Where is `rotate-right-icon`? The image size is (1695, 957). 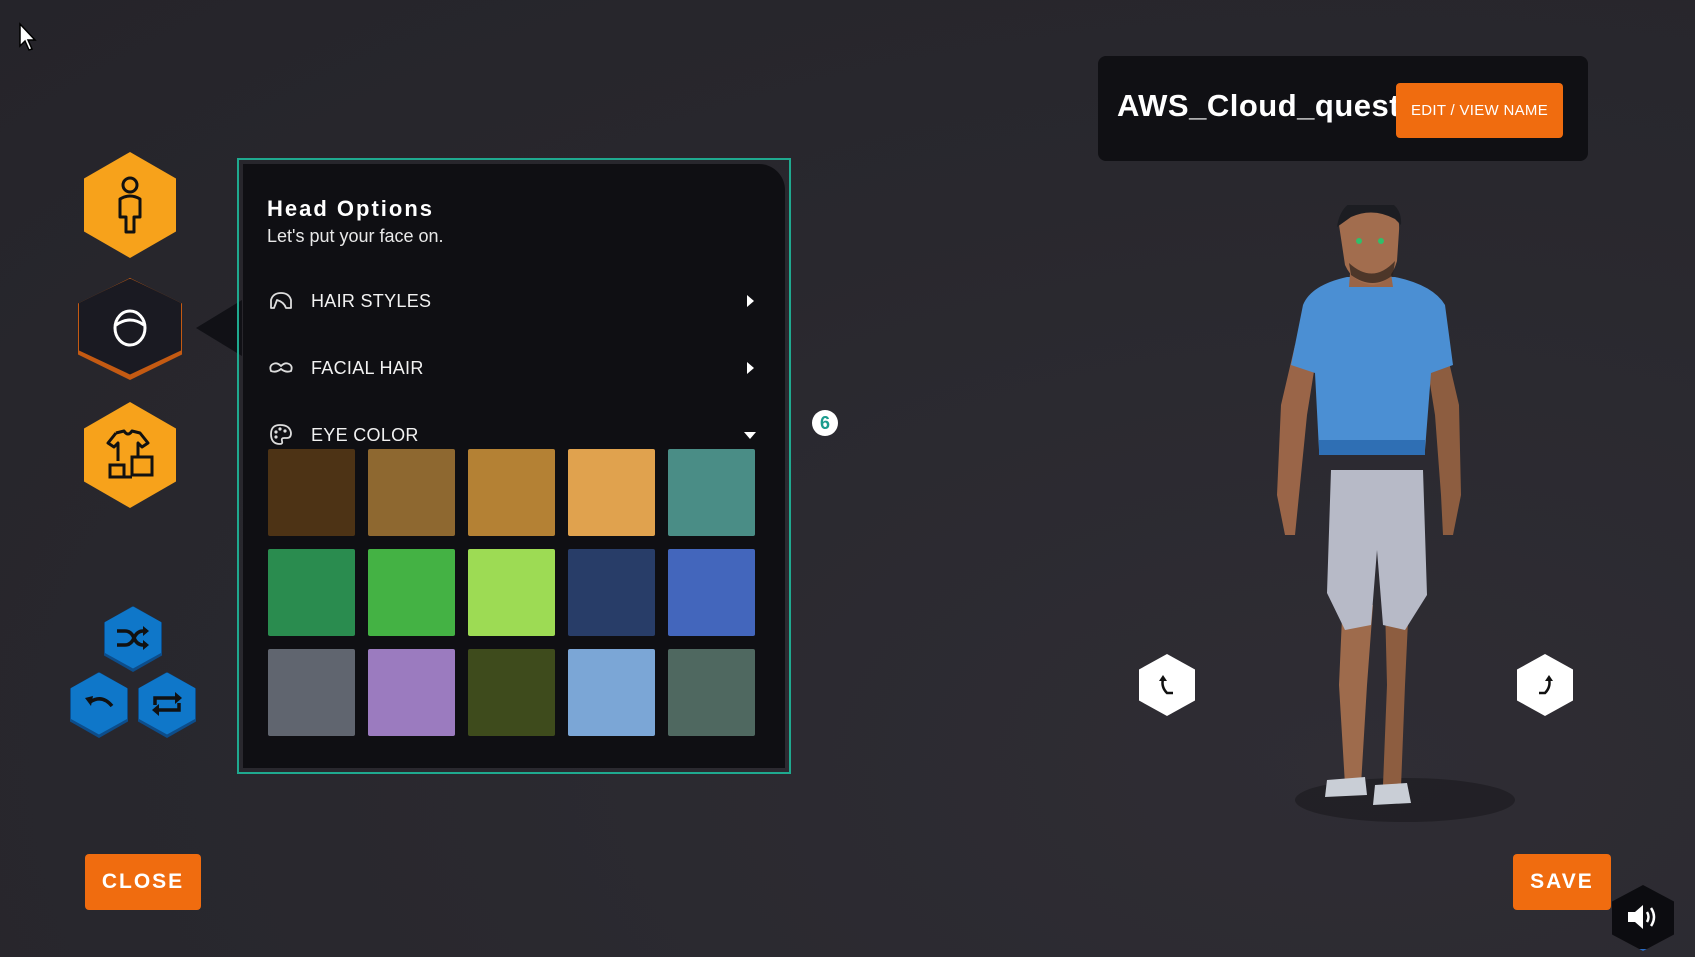 rotate-right-icon is located at coordinates (1546, 685).